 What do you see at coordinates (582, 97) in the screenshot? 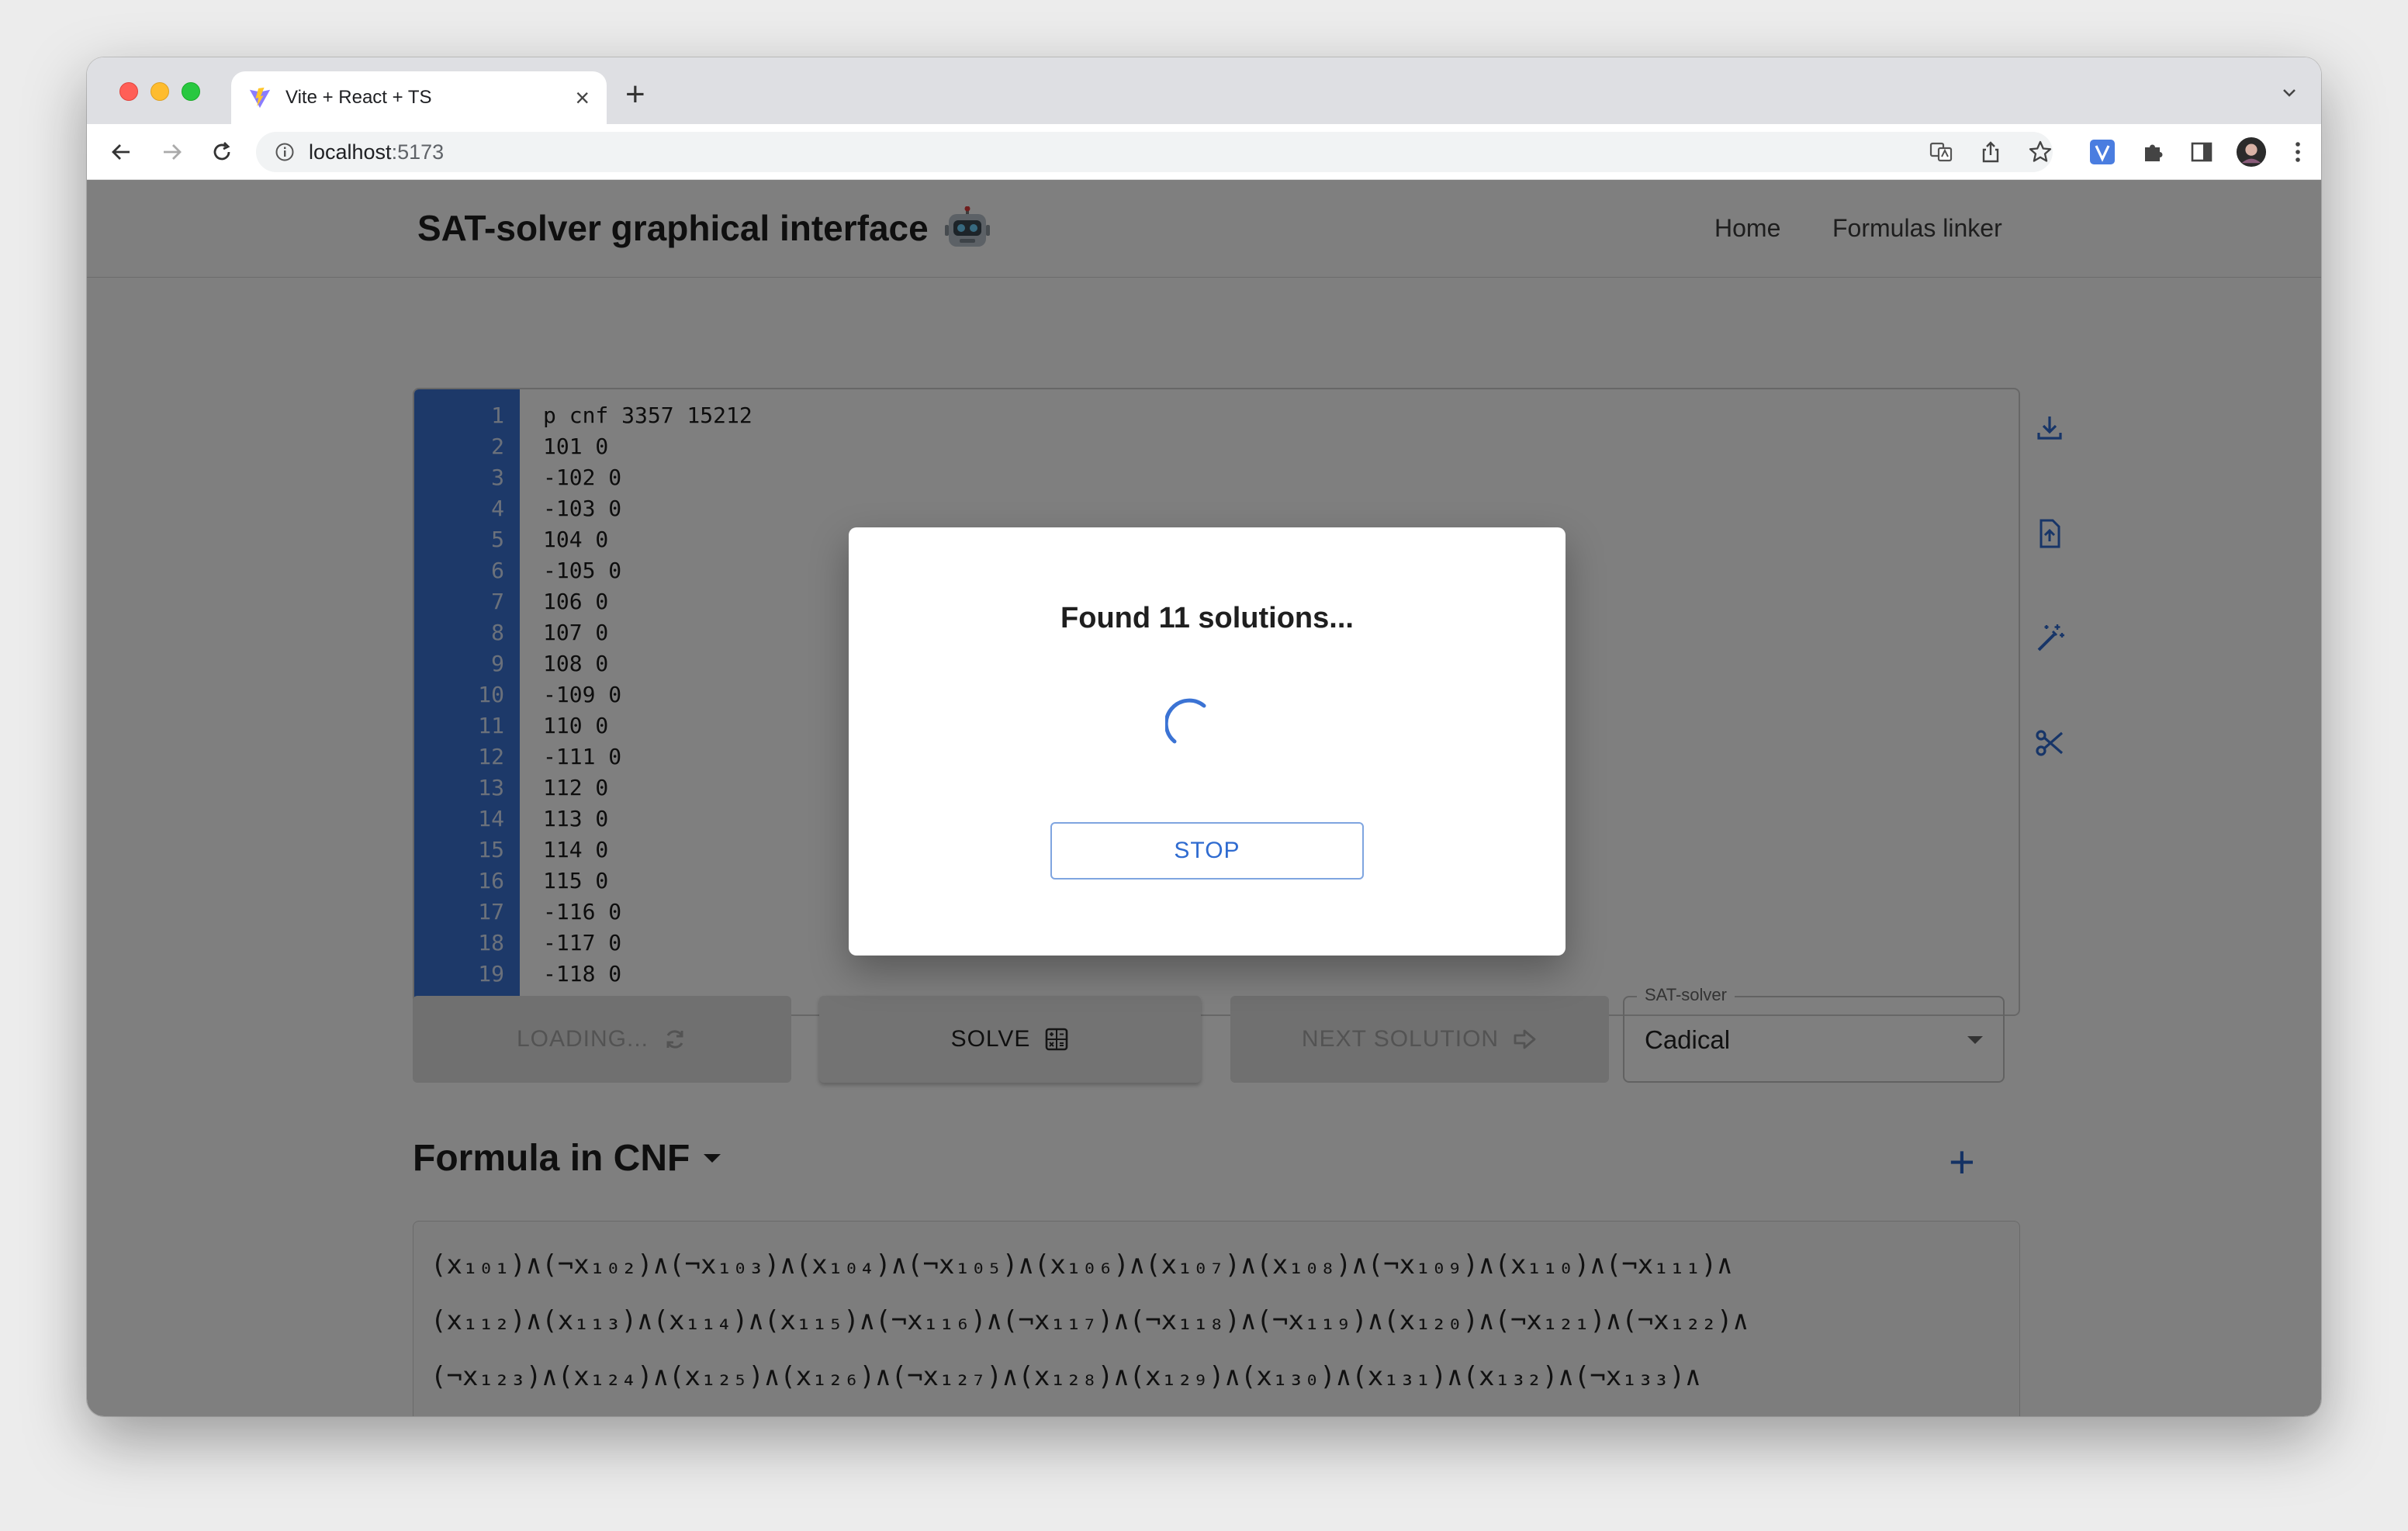
I see `close-tab-icon: ×` at bounding box center [582, 97].